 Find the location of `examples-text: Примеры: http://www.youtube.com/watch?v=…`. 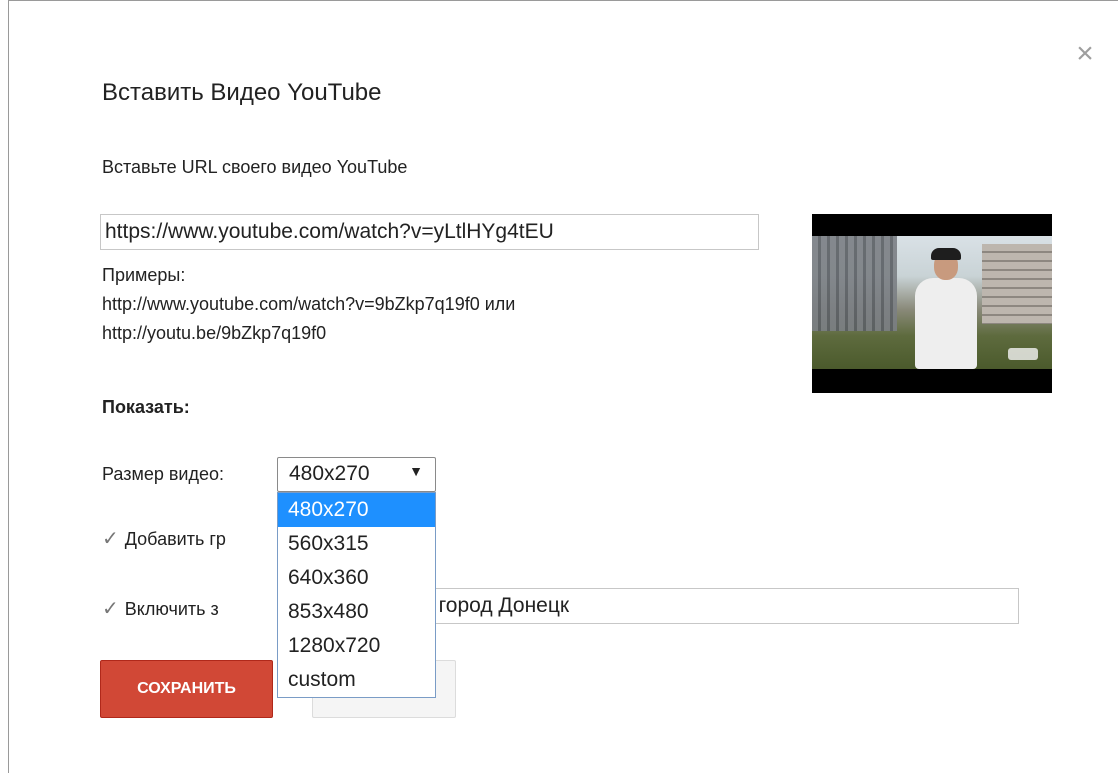

examples-text: Примеры: http://www.youtube.com/watch?v=… is located at coordinates (308, 304).